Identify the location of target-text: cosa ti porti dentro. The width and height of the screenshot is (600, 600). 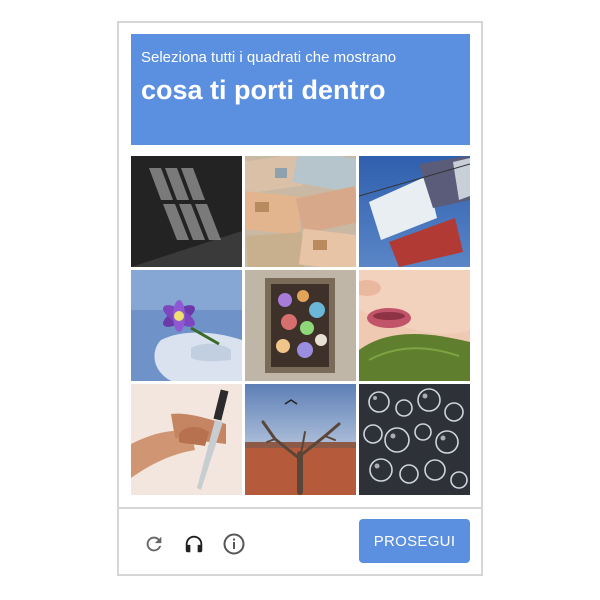
(263, 90).